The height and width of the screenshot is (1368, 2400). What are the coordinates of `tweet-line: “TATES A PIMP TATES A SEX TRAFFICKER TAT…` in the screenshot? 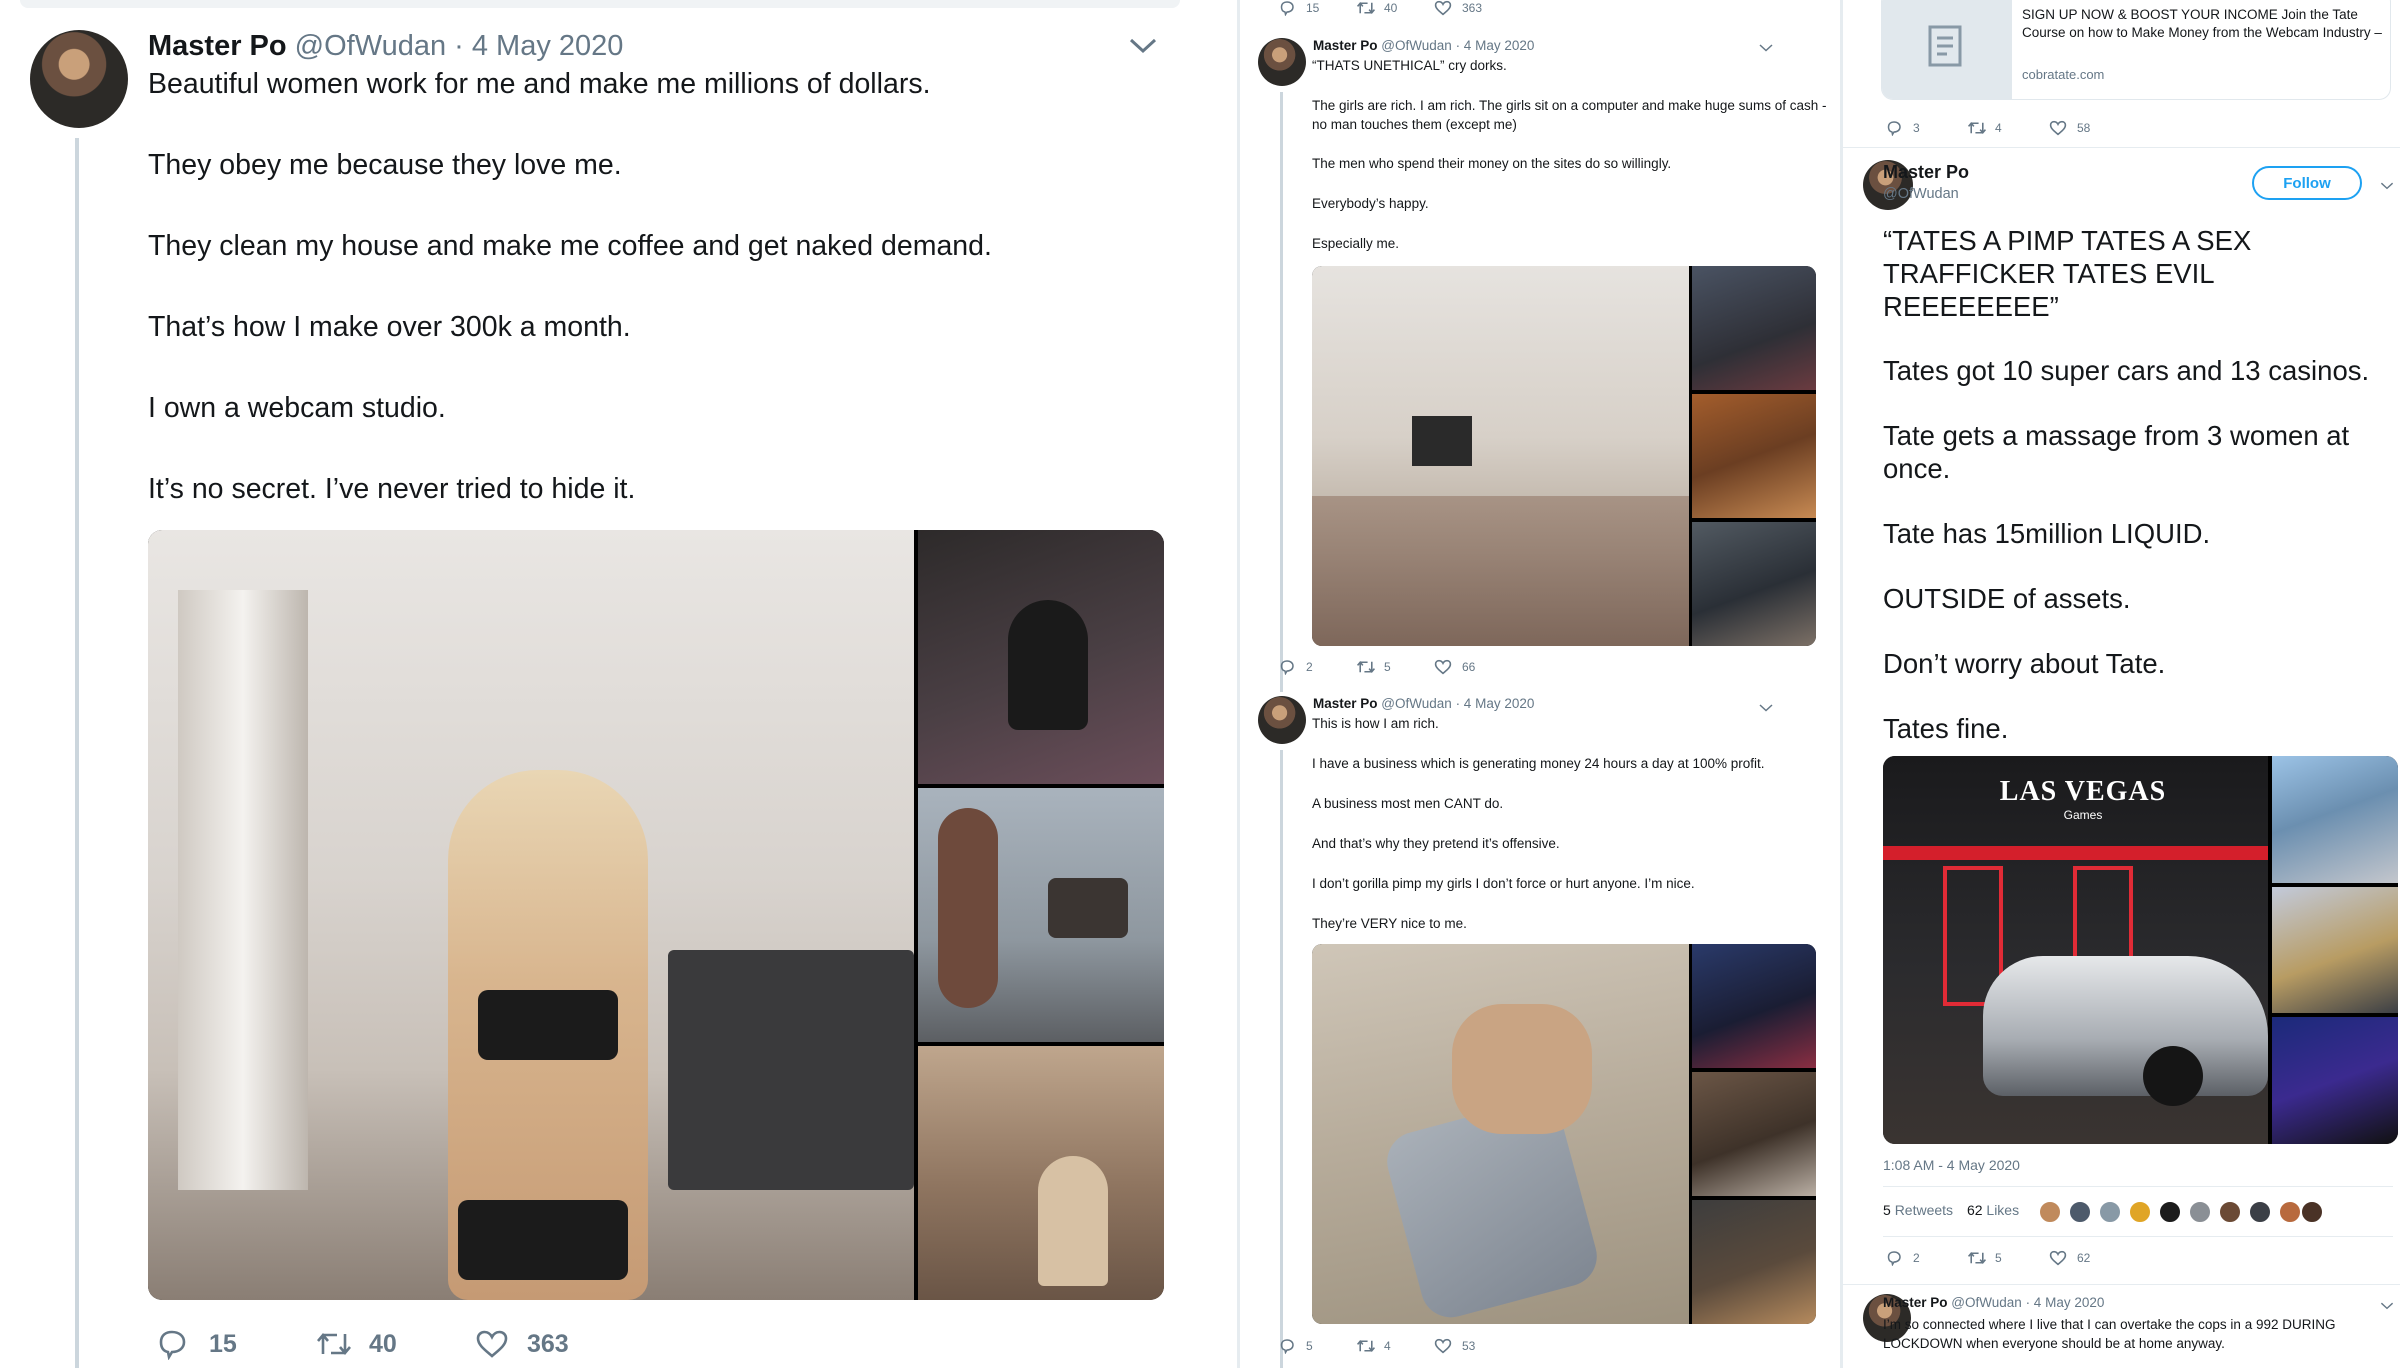 It's located at (2067, 273).